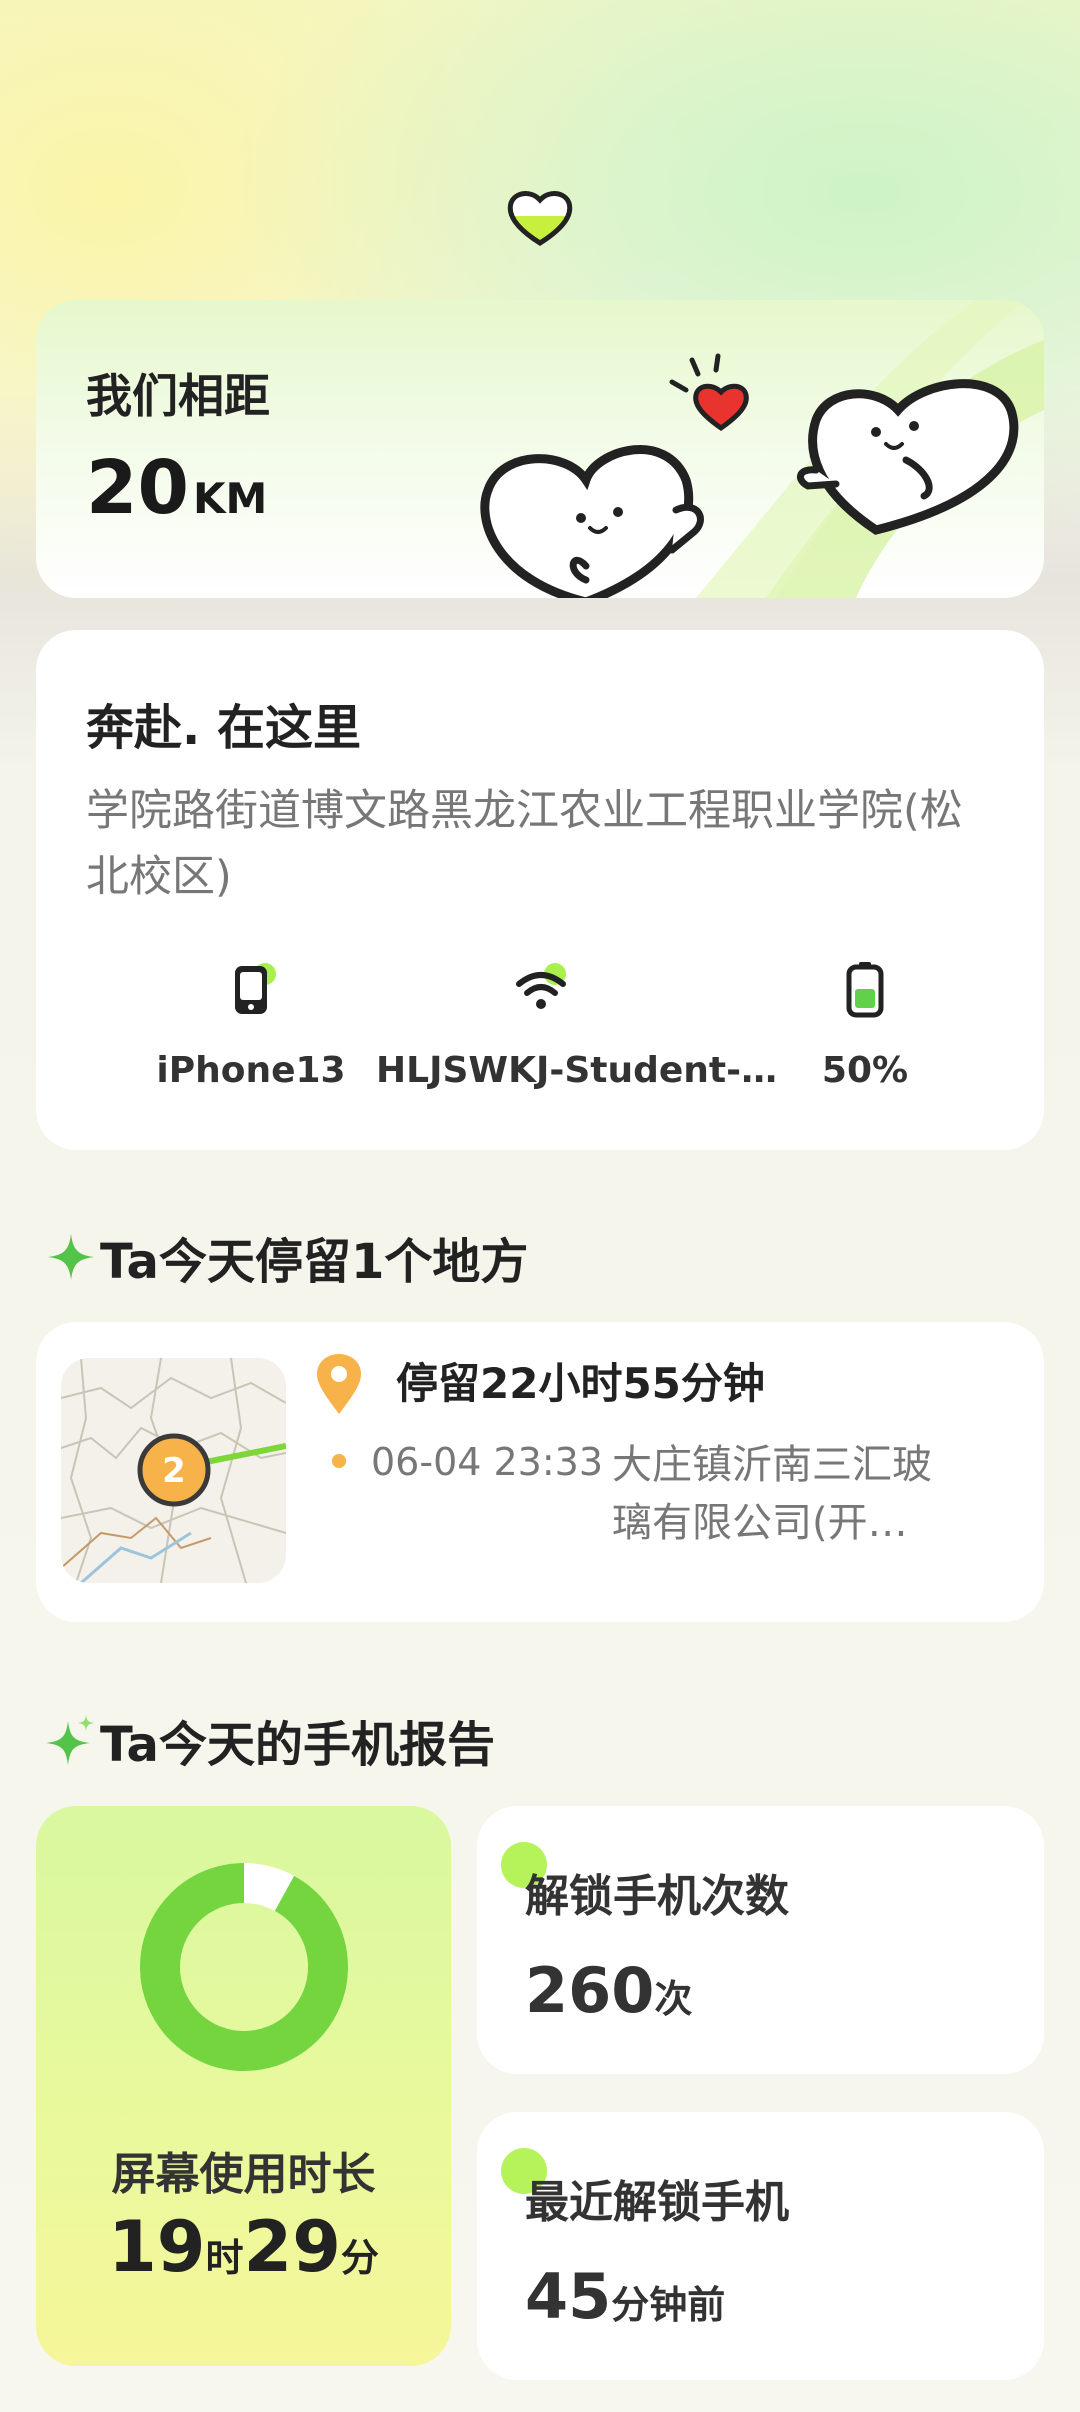  Describe the element at coordinates (541, 986) in the screenshot. I see `wifi-icon` at that location.